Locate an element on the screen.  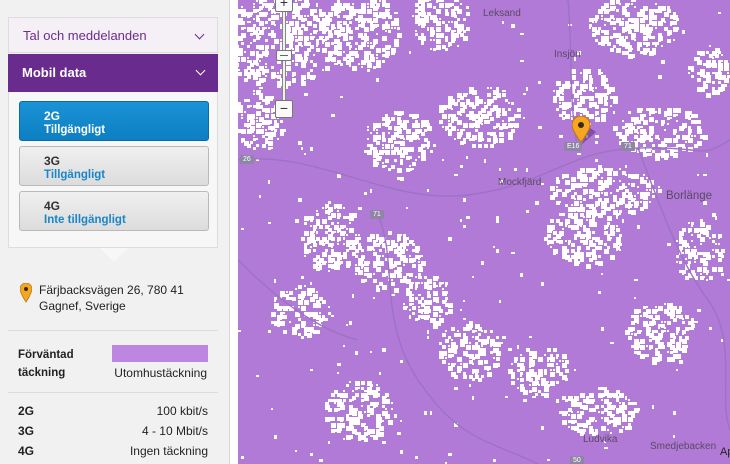
coverage-color-swatch is located at coordinates (160, 353).